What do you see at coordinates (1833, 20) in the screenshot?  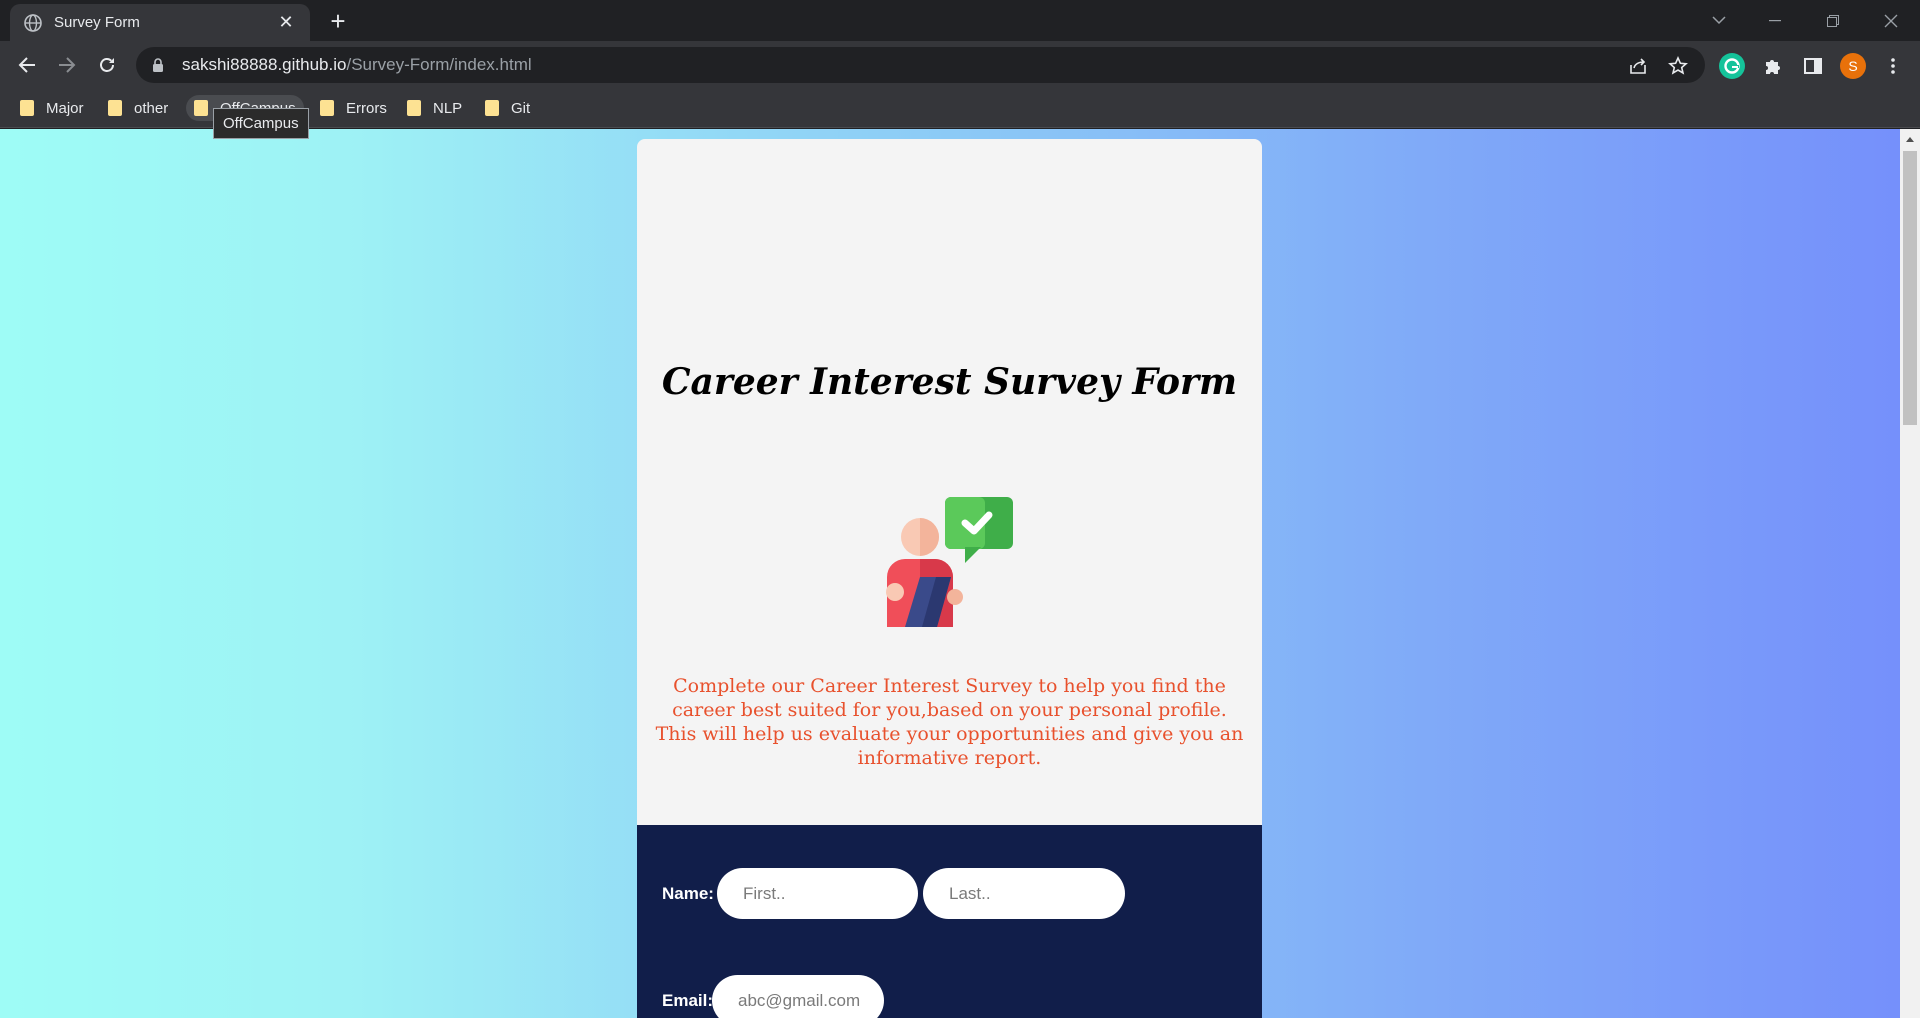 I see `restore-button` at bounding box center [1833, 20].